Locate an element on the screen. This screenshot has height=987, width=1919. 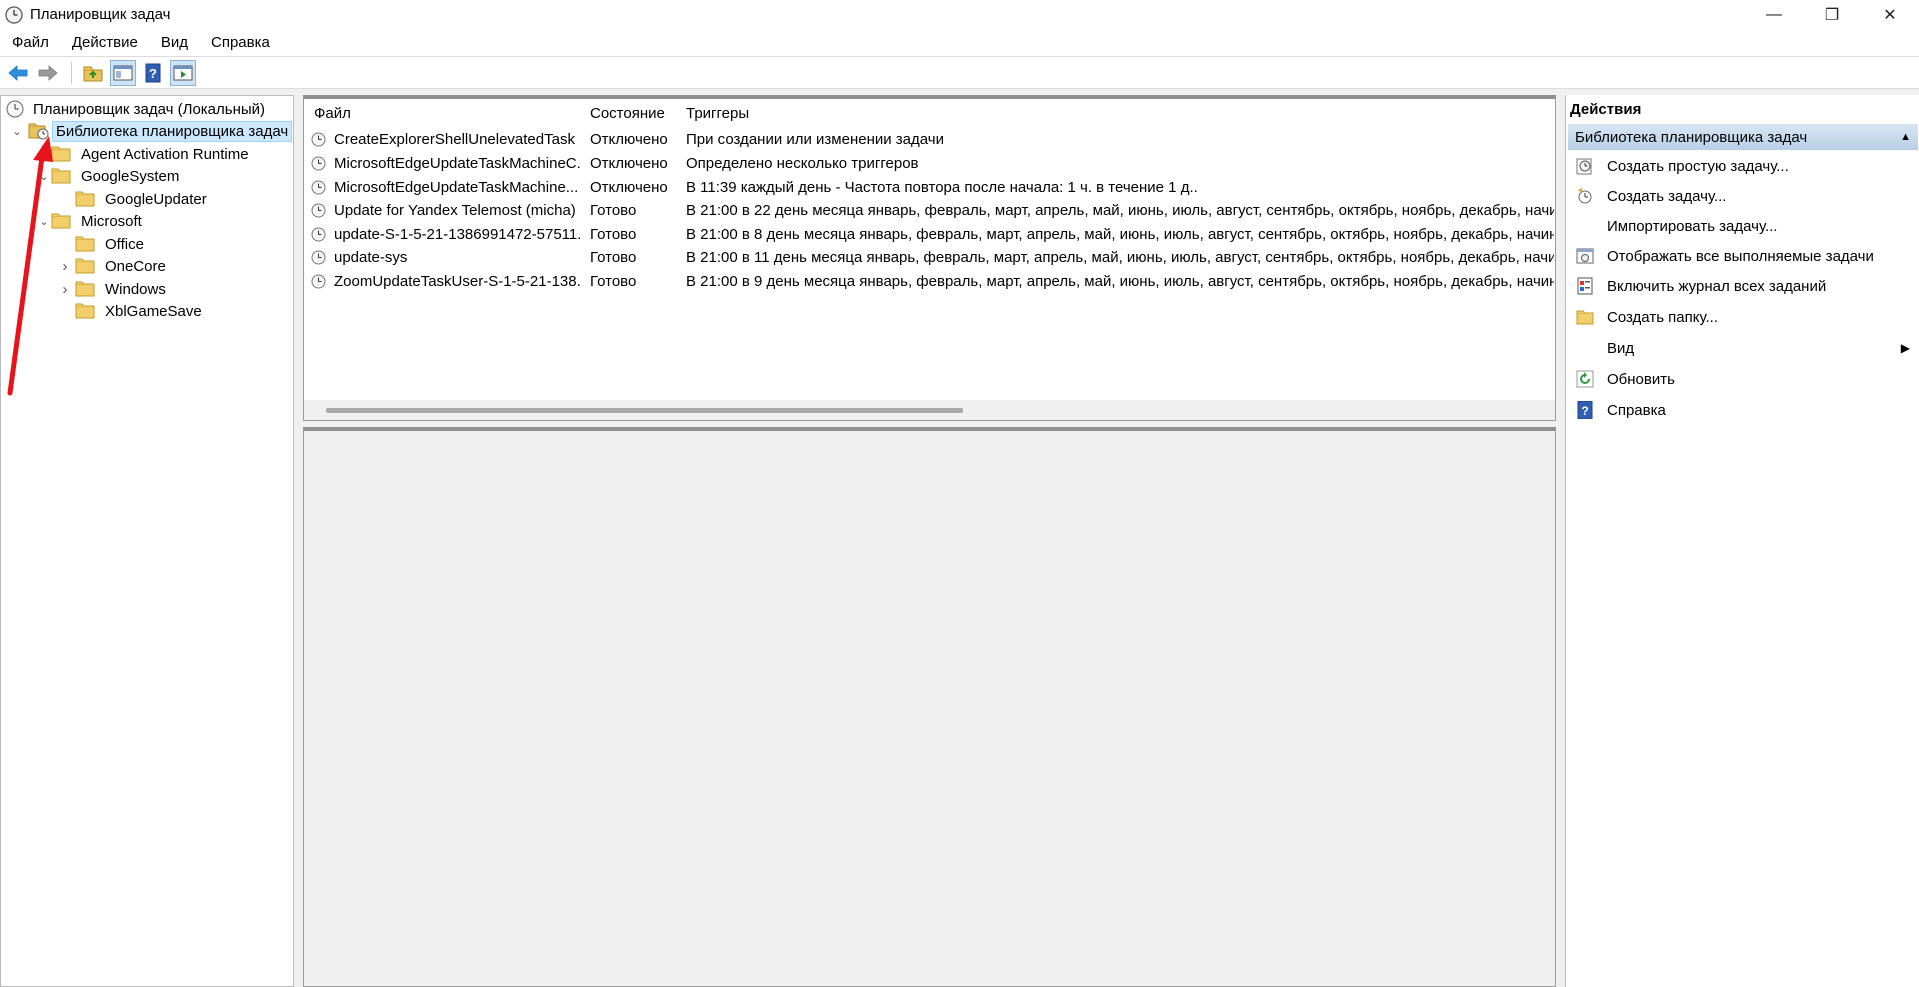
folder-up-icon is located at coordinates (93, 73).